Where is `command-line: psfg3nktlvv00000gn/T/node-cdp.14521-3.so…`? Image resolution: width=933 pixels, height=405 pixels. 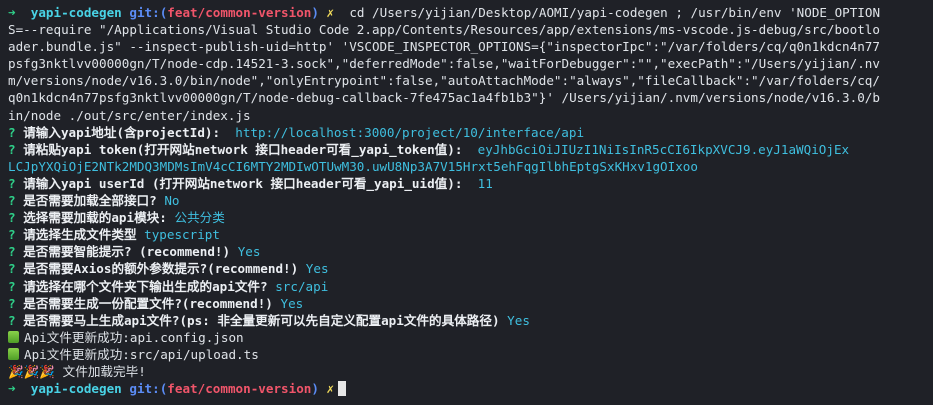 command-line: psfg3nktlvv00000gn/T/node-cdp.14521-3.so… is located at coordinates (444, 64).